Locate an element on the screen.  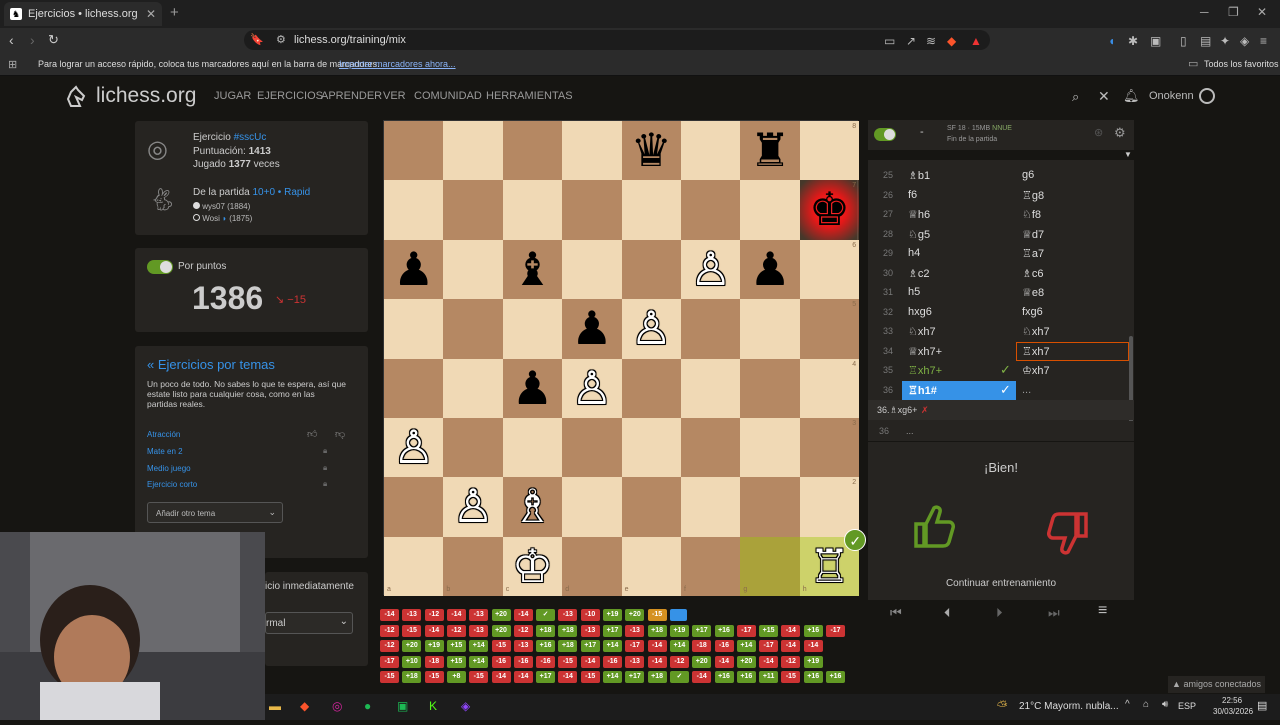
file-explorer-icon: ▬ is located at coordinates (275, 706).